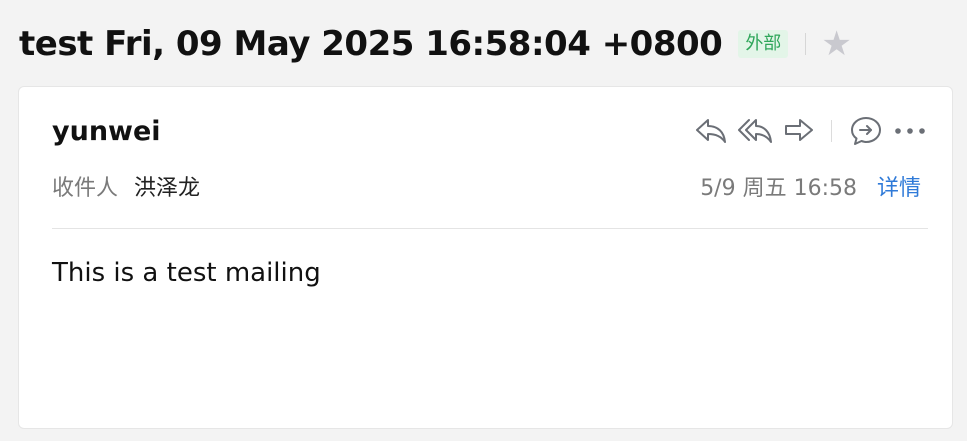  I want to click on message-date: 5/9 周五 16:58, so click(778, 188).